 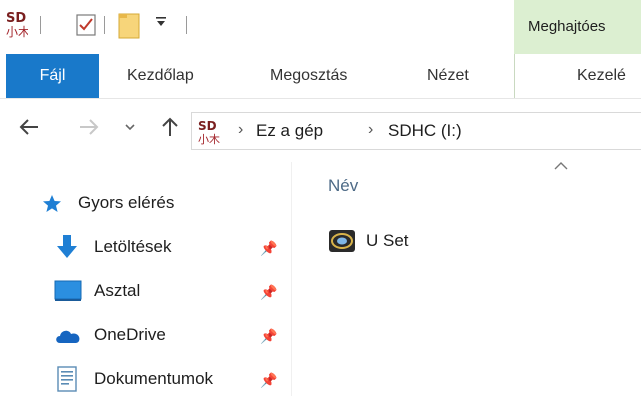 I want to click on drive-tools-context-tab: Meghajtóes, so click(x=577, y=27).